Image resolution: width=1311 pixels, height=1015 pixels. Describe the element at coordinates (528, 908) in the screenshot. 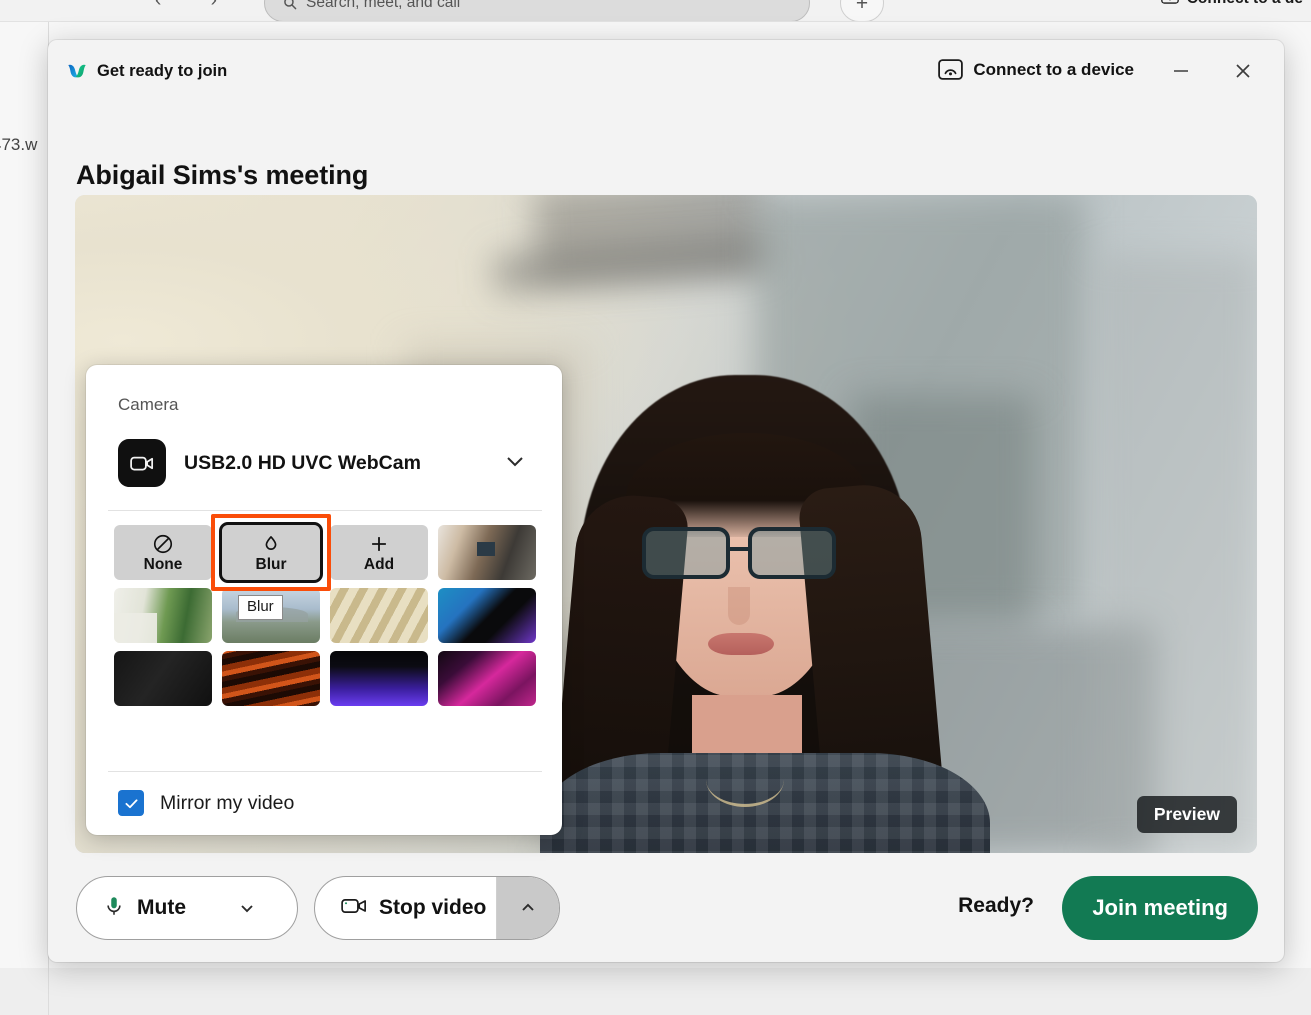

I see `stop-video-chevron-up-icon` at that location.